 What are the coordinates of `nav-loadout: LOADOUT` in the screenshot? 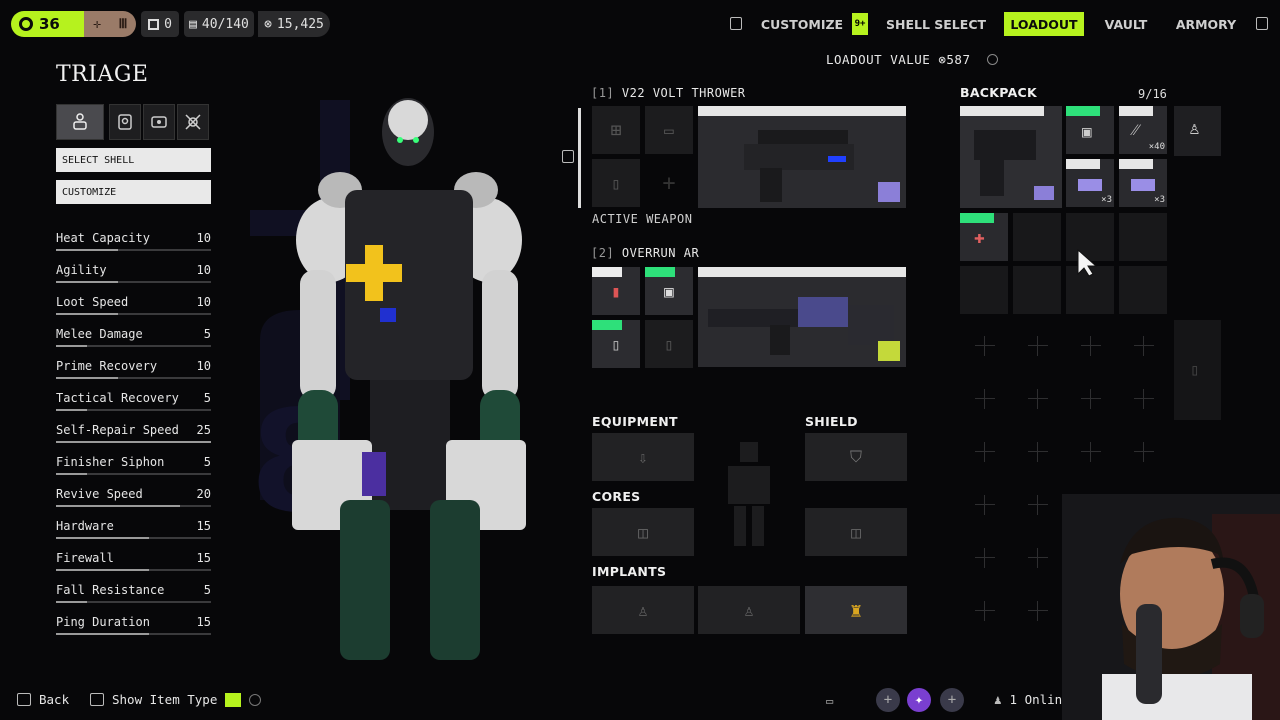 It's located at (1044, 24).